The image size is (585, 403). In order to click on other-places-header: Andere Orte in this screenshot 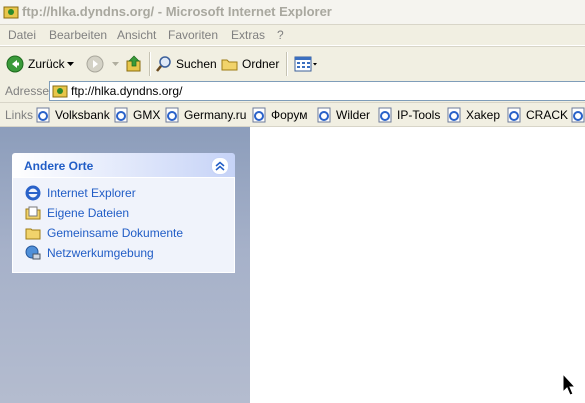, I will do `click(123, 165)`.